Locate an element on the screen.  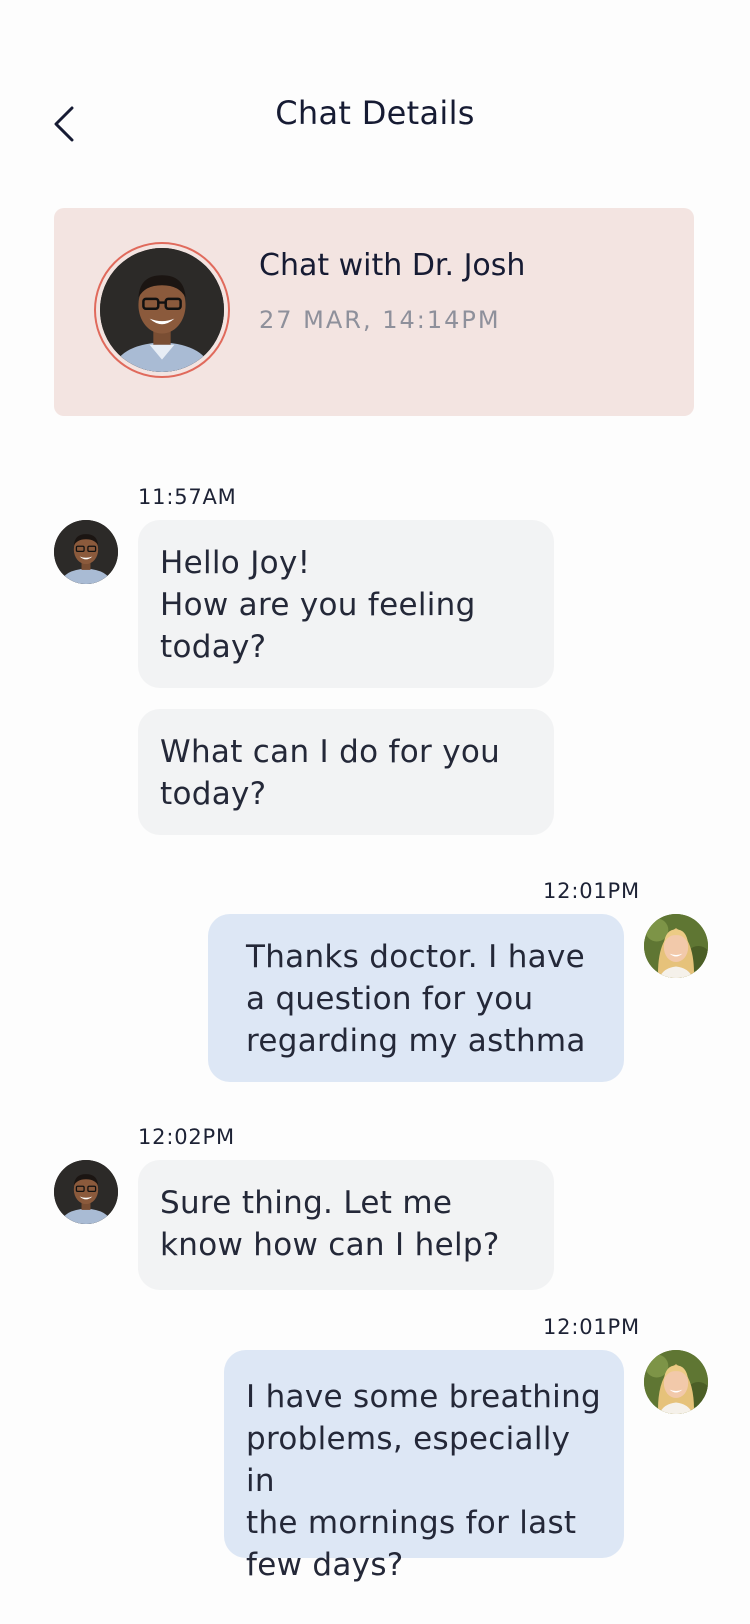
message-line: a question for you is located at coordinates (390, 999).